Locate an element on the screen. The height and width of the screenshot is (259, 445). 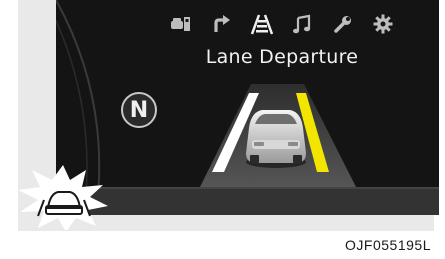
figure-label: OJF055195L is located at coordinates (388, 245).